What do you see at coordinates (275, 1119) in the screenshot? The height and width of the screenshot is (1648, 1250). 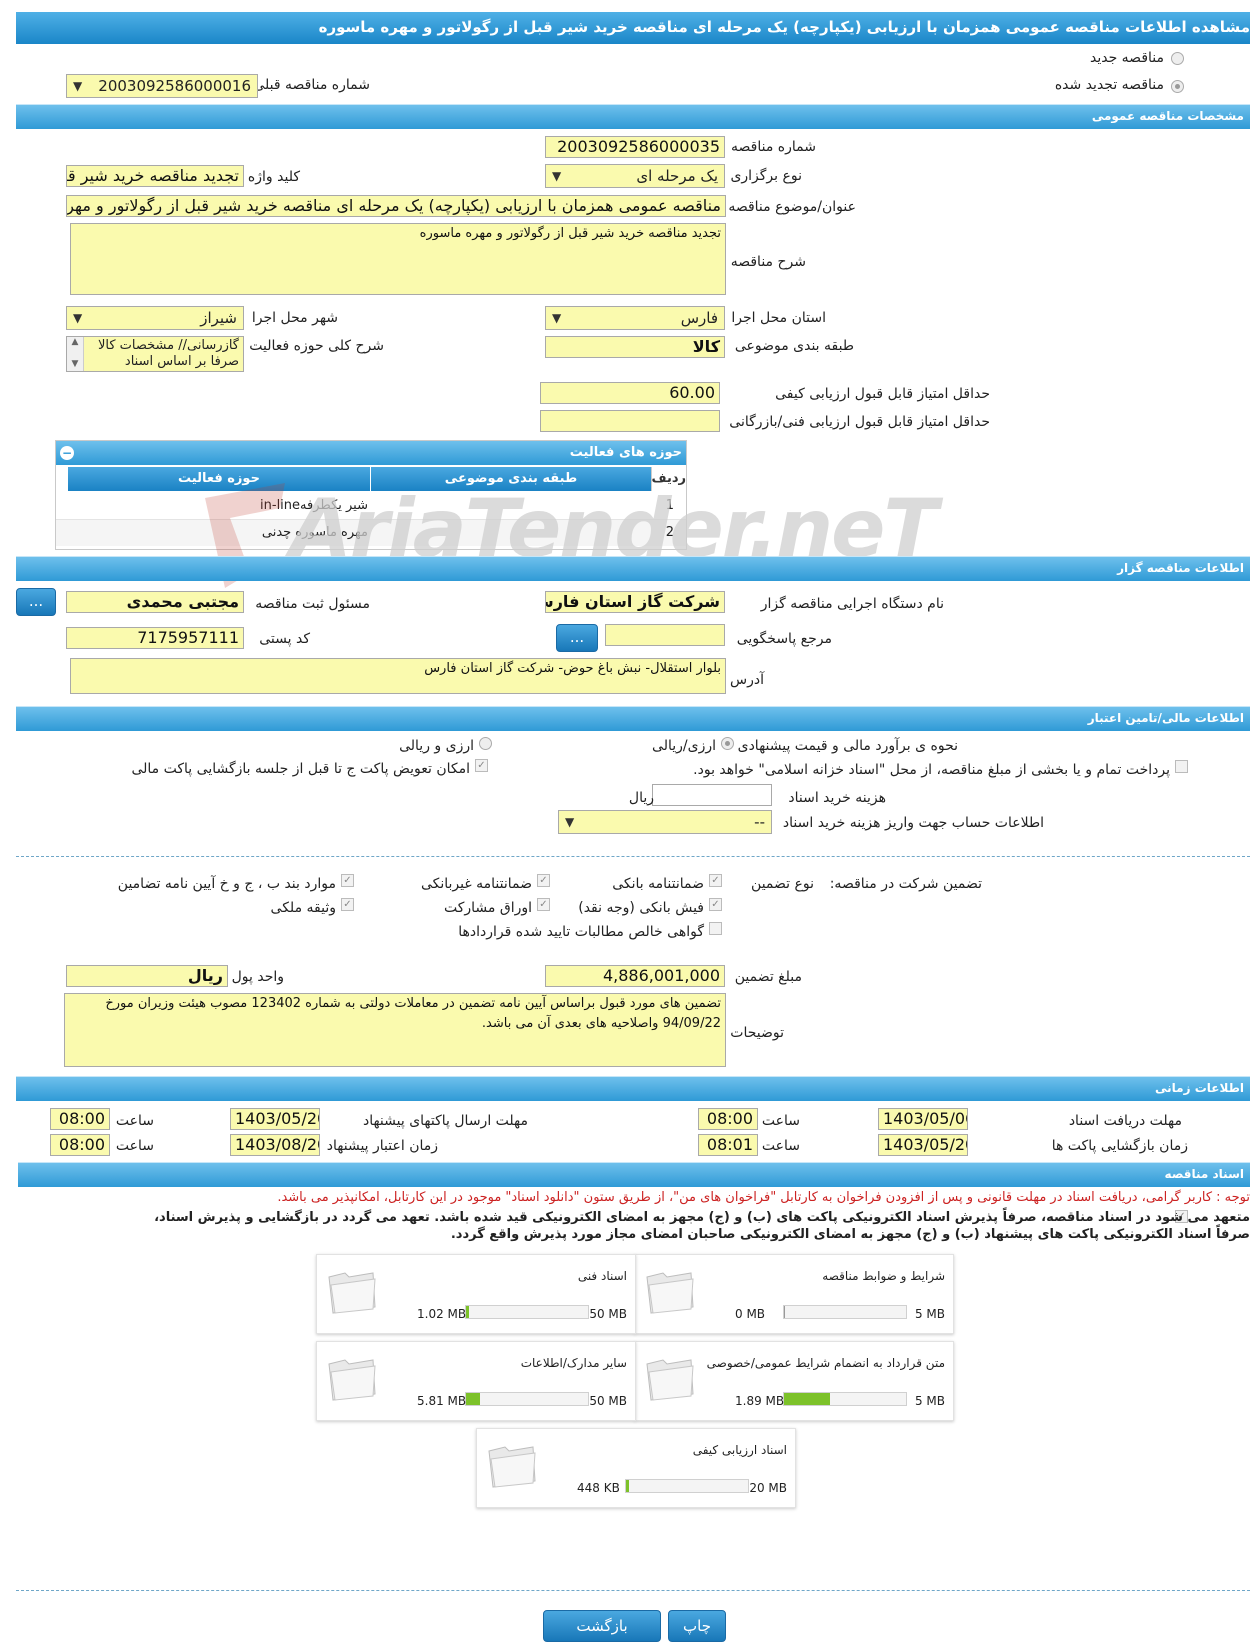 I see `submit-deadline-date: 1403/05/20` at bounding box center [275, 1119].